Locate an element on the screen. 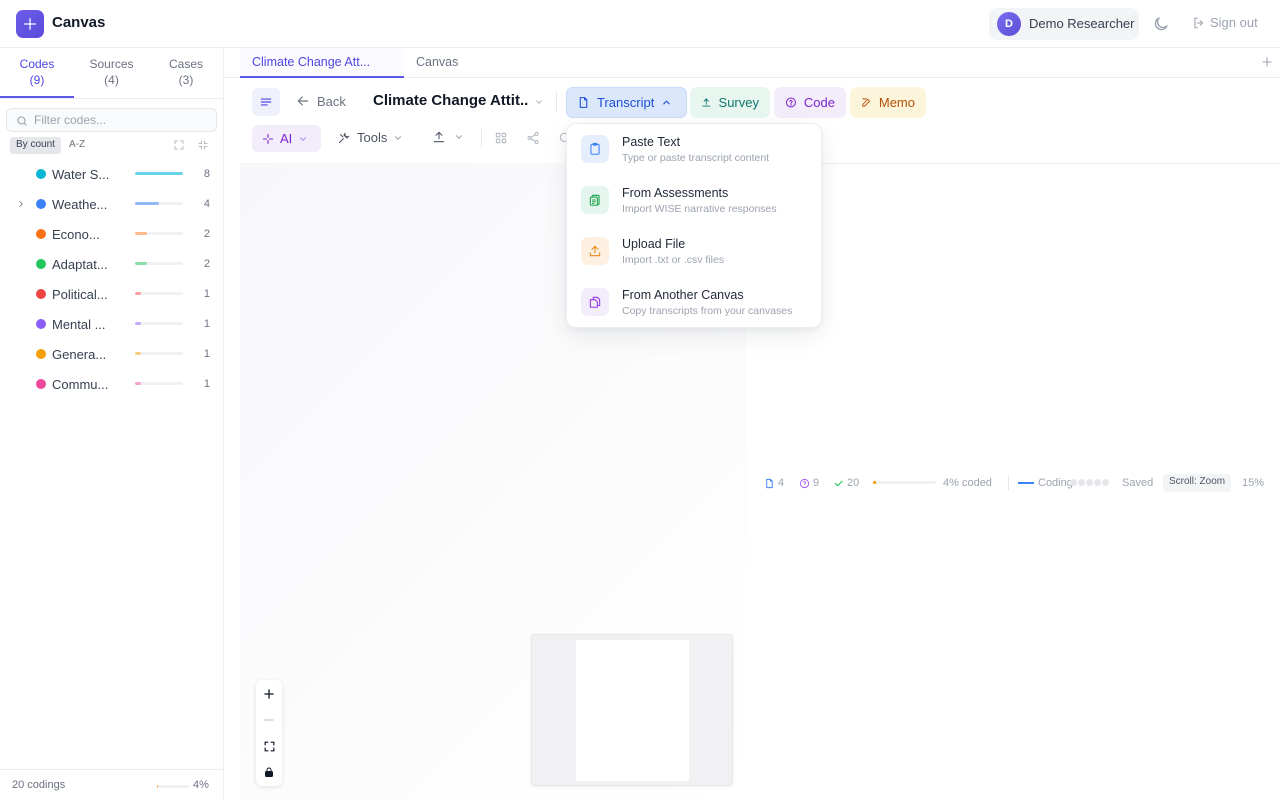 Image resolution: width=1280 pixels, height=800 pixels. sparkle-icon is located at coordinates (30, 24).